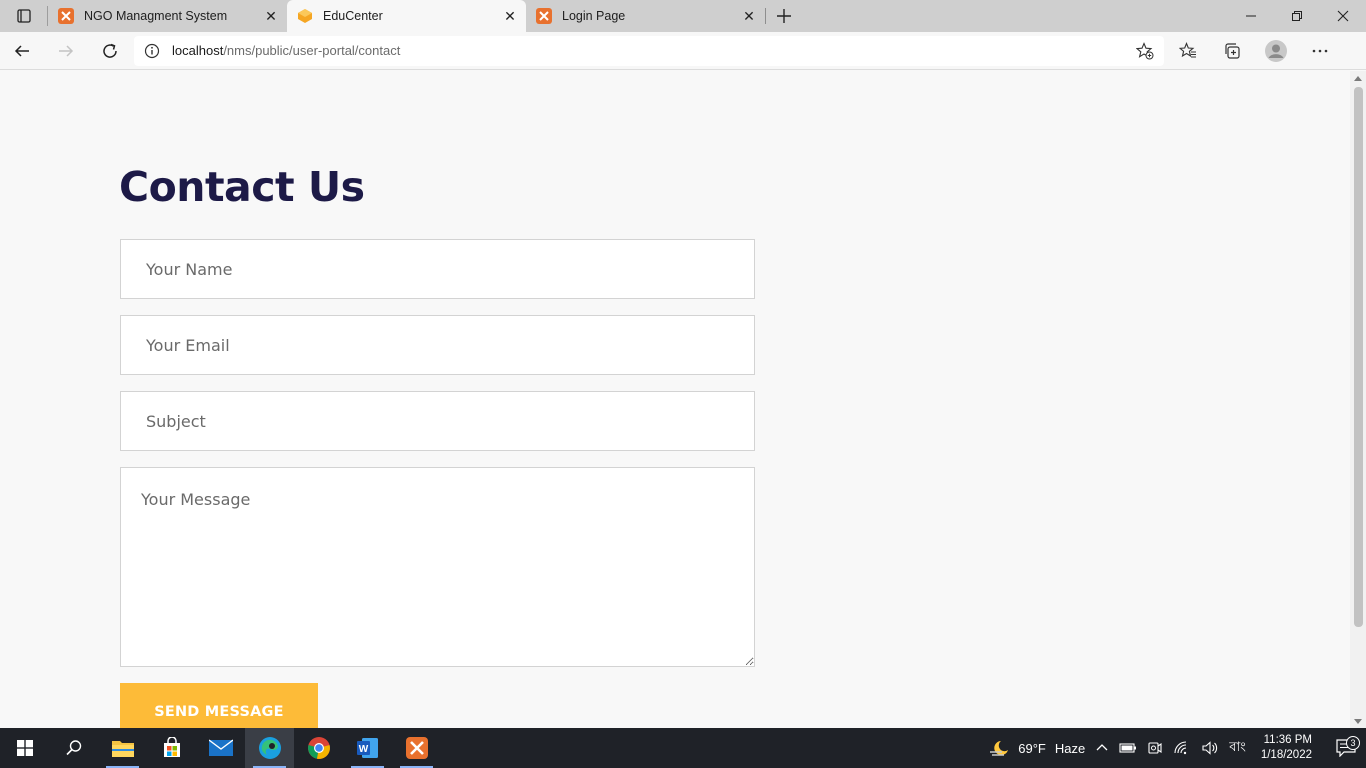  I want to click on language-indicator: বাং, so click(1237, 748).